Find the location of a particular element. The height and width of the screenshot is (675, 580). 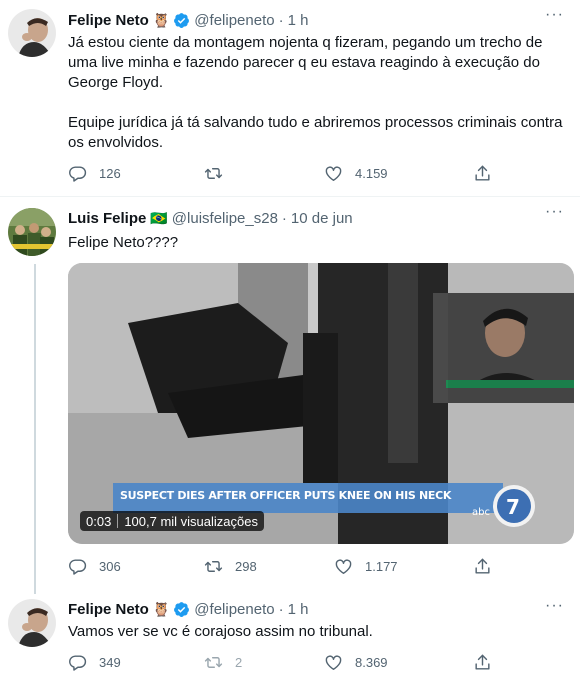

reply-count: 306 is located at coordinates (110, 566).